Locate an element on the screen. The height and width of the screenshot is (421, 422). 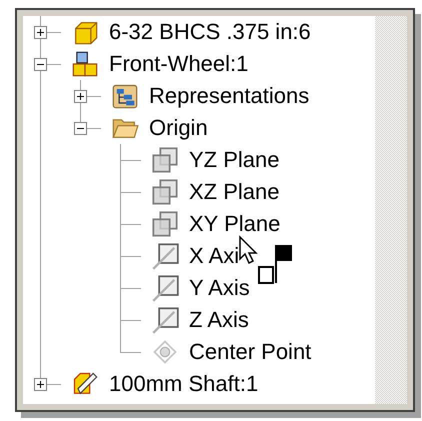
tree-item-label: Origin is located at coordinates (178, 128).